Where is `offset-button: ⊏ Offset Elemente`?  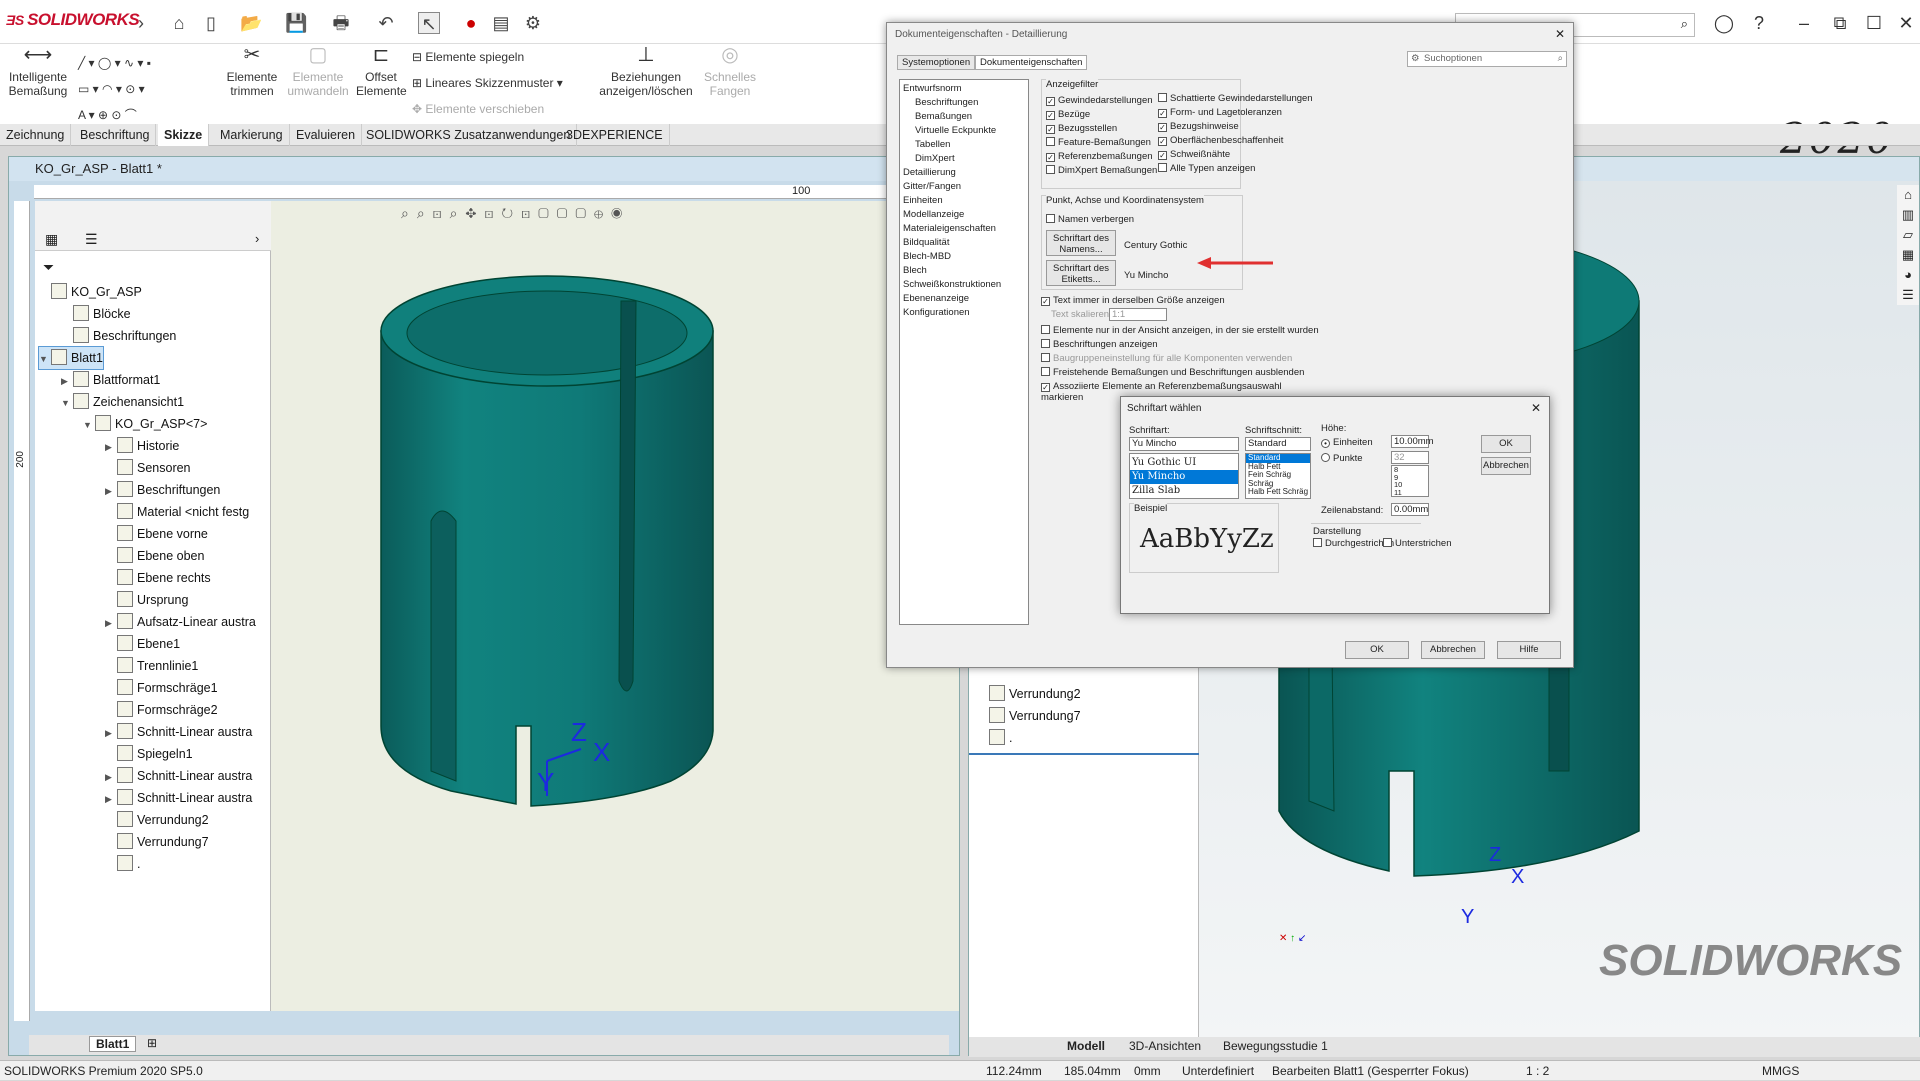
offset-button: ⊏ Offset Elemente is located at coordinates (381, 71).